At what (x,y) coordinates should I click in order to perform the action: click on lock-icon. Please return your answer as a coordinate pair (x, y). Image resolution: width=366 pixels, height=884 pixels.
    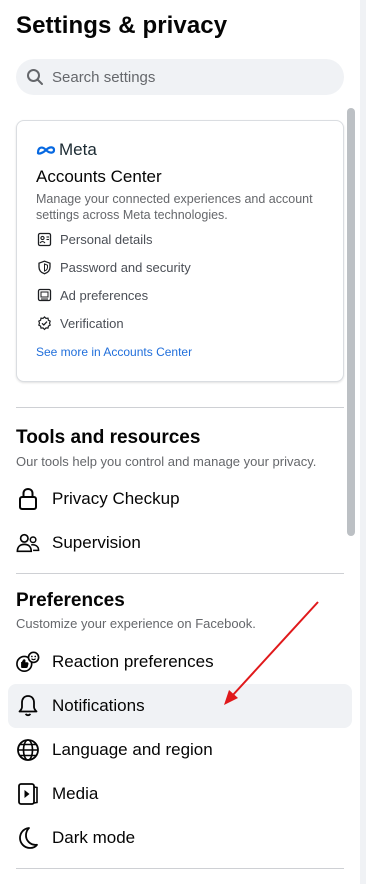
    Looking at the image, I should click on (28, 499).